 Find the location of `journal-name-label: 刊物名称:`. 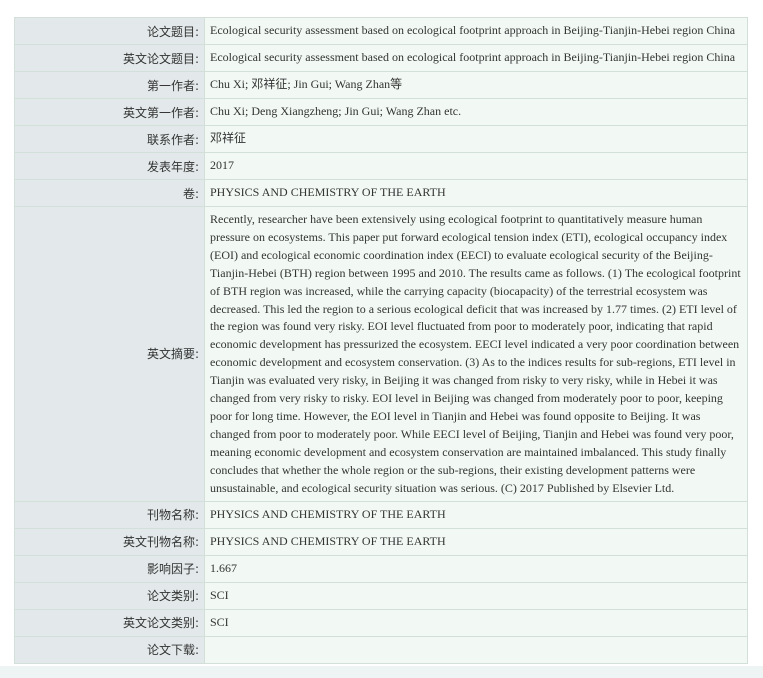

journal-name-label: 刊物名称: is located at coordinates (109, 514).